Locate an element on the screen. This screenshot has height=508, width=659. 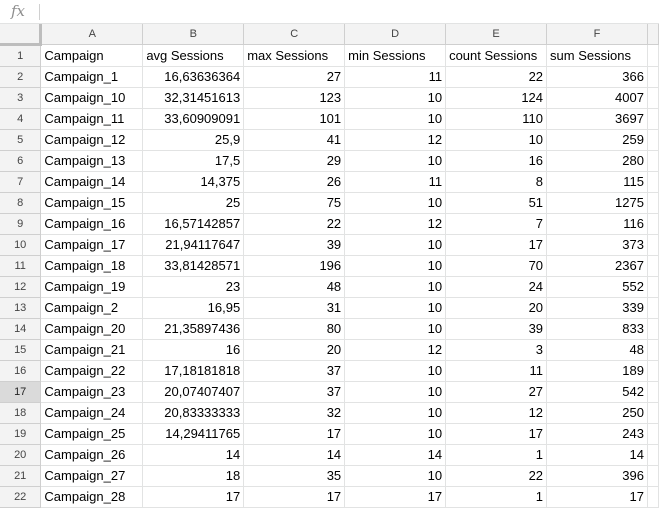
grid-cell: Campaign_27 is located at coordinates (92, 476).